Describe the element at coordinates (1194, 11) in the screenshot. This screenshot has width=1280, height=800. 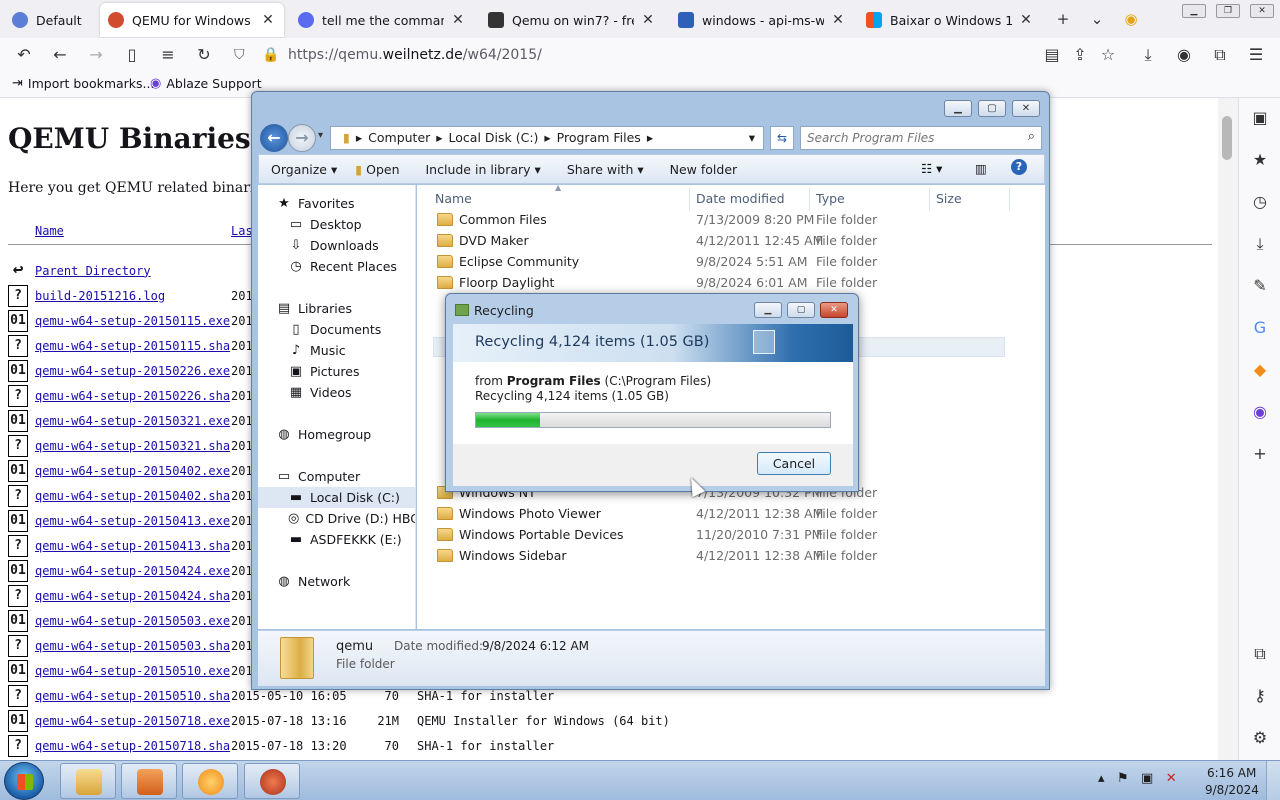
I see `window-minimize-icon: ▁` at that location.